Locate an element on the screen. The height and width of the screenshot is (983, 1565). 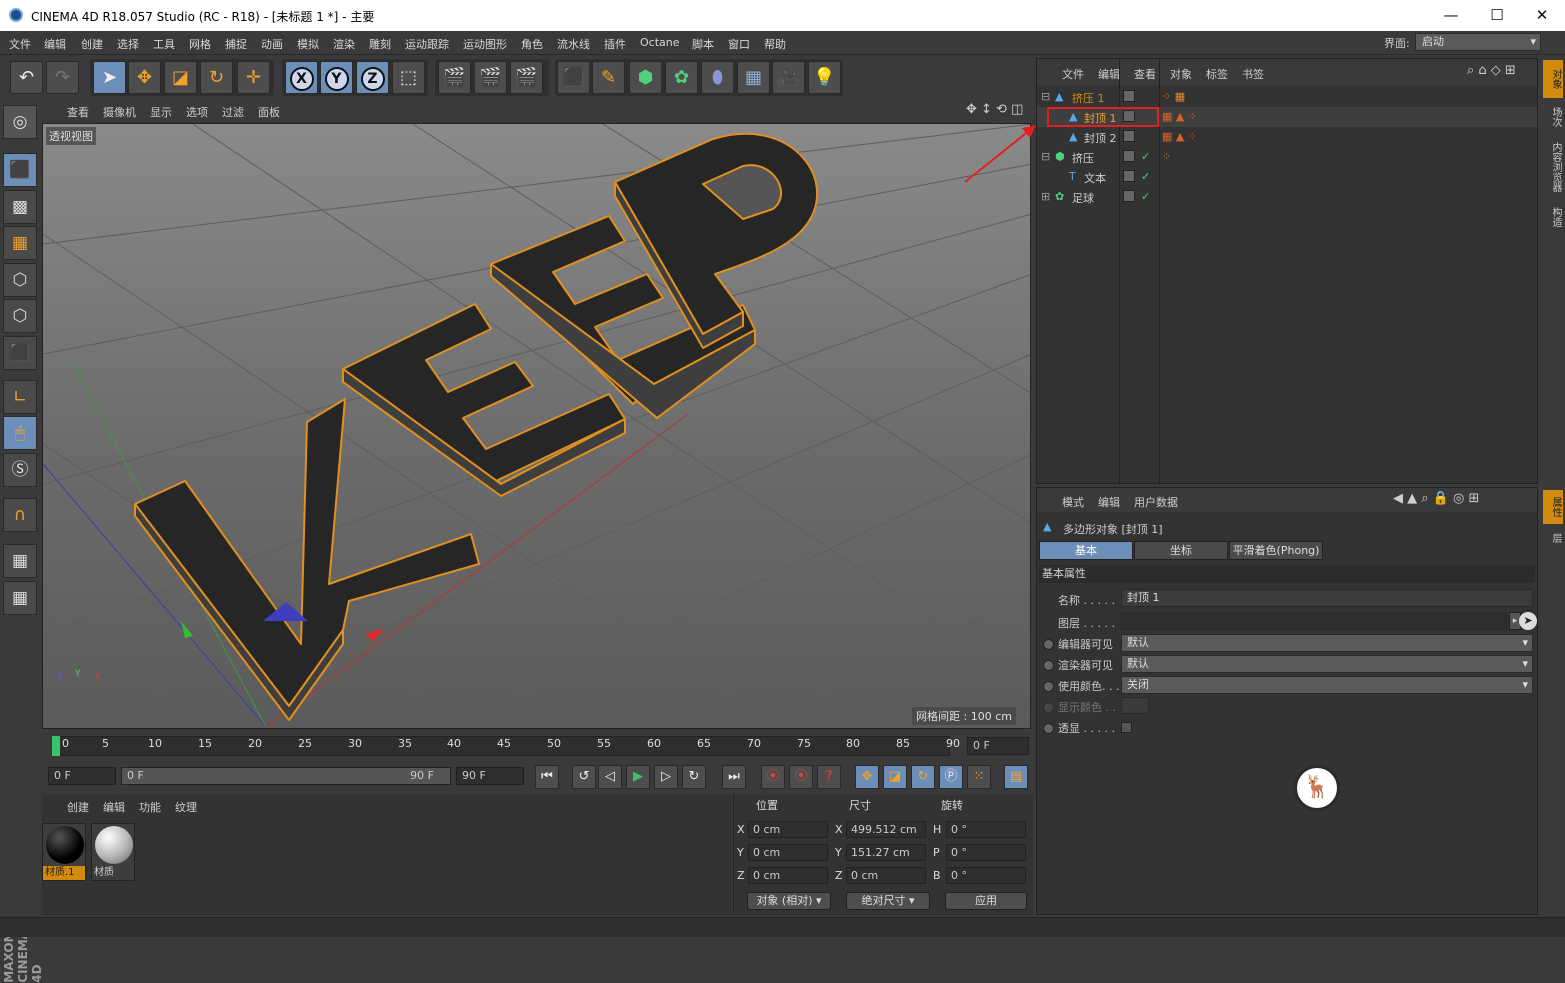
menu-simulate: 模拟 is located at coordinates (308, 44).